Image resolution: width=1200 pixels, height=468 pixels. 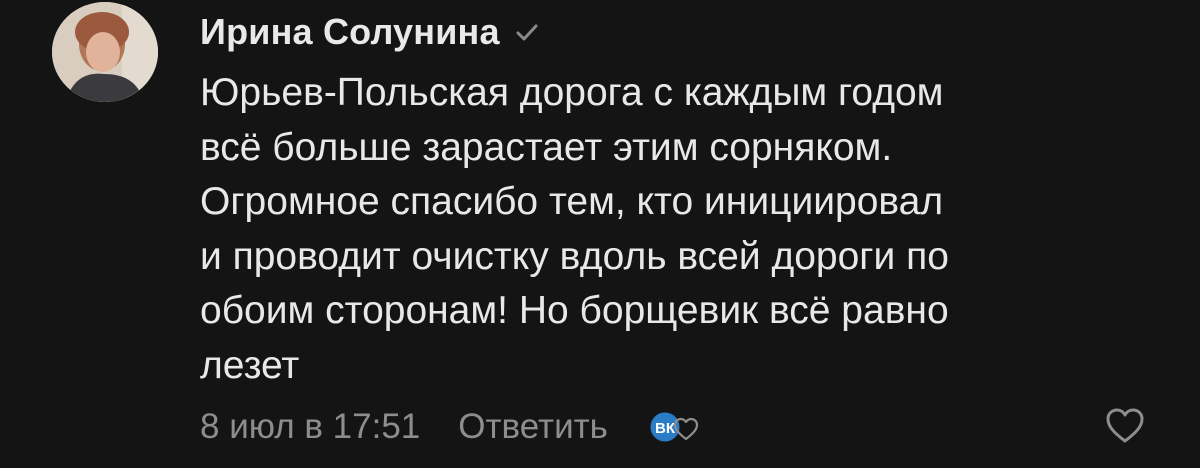 What do you see at coordinates (310, 426) in the screenshot?
I see `comment-date: 8 июл в 17:51` at bounding box center [310, 426].